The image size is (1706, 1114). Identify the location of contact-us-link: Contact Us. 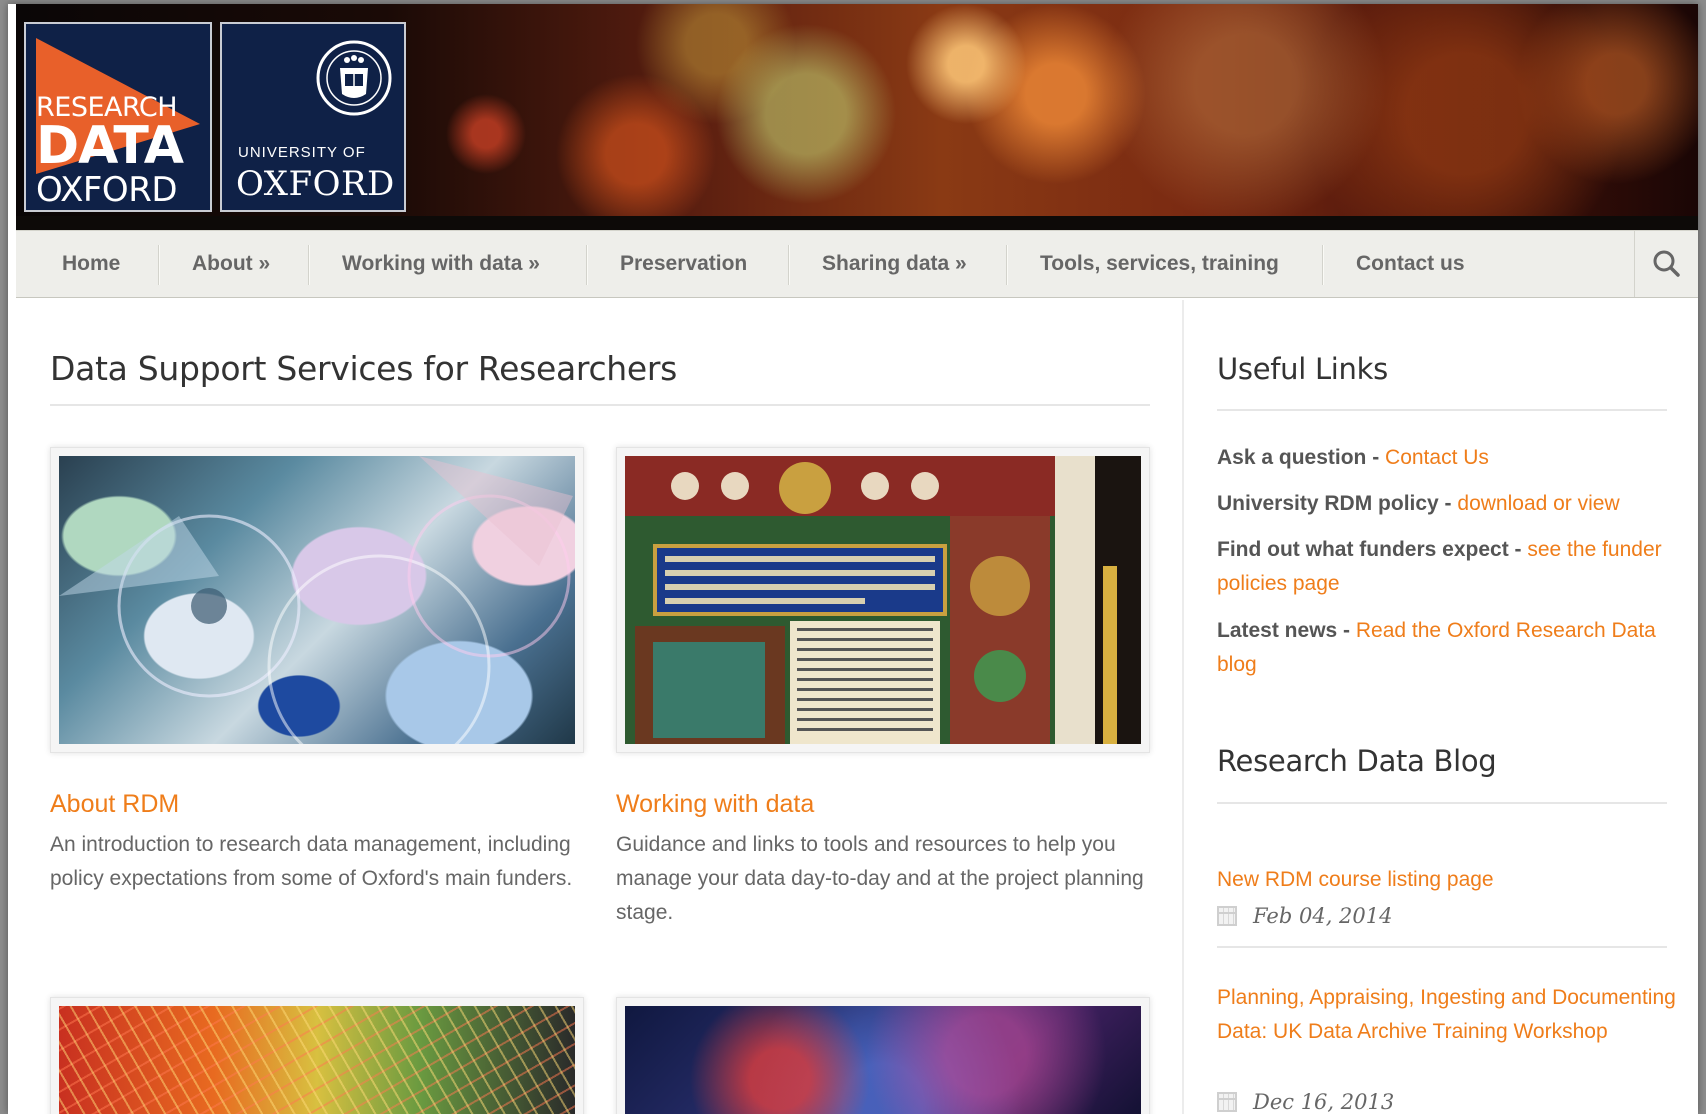
(1437, 457).